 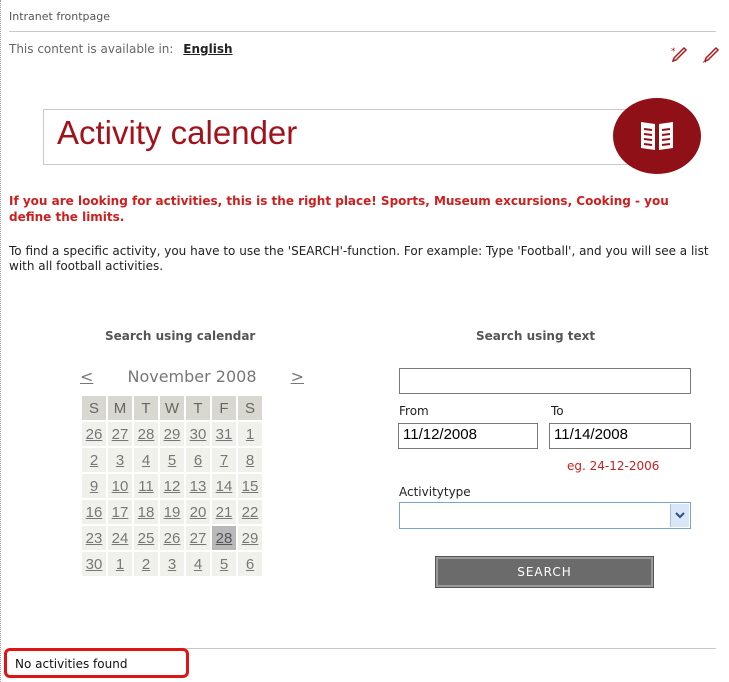 What do you see at coordinates (146, 434) in the screenshot?
I see `calendar-day: 28` at bounding box center [146, 434].